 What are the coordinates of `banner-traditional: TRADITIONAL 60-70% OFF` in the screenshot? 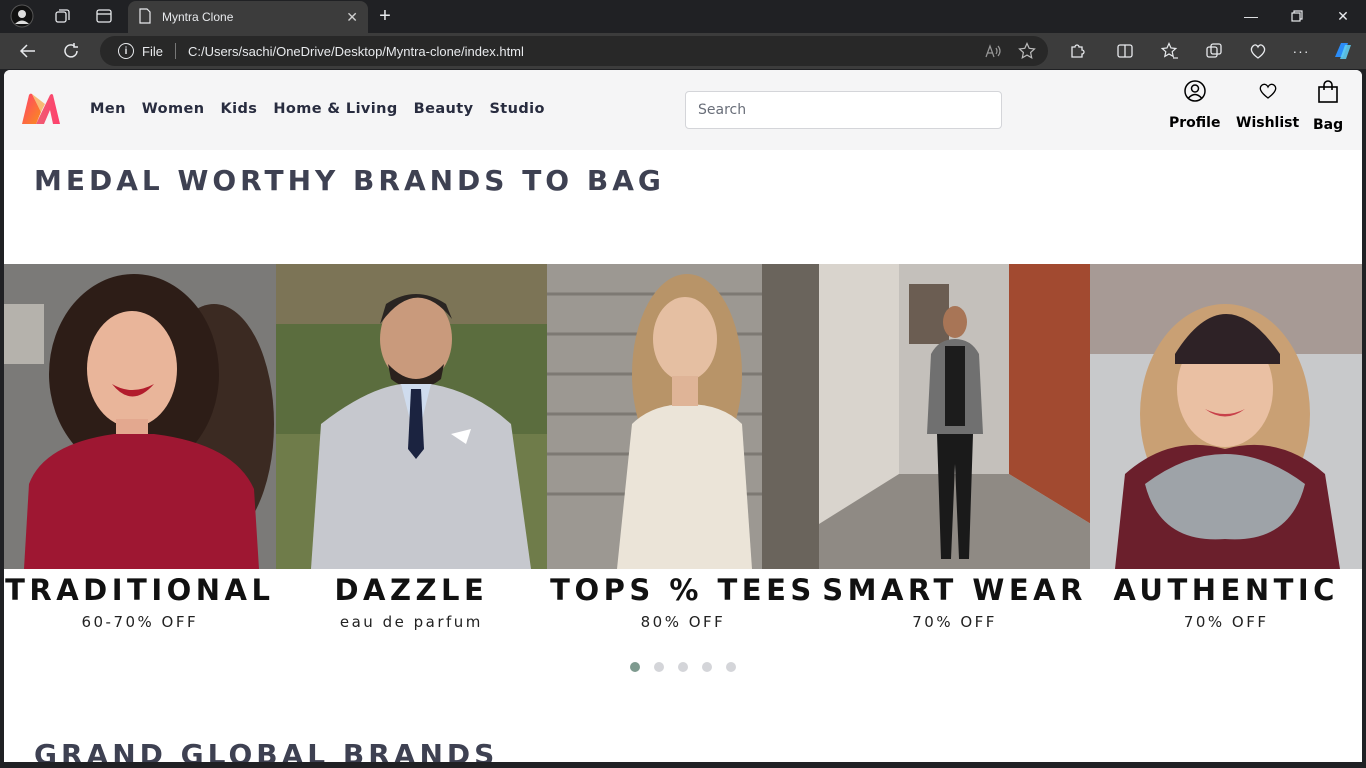 It's located at (140, 450).